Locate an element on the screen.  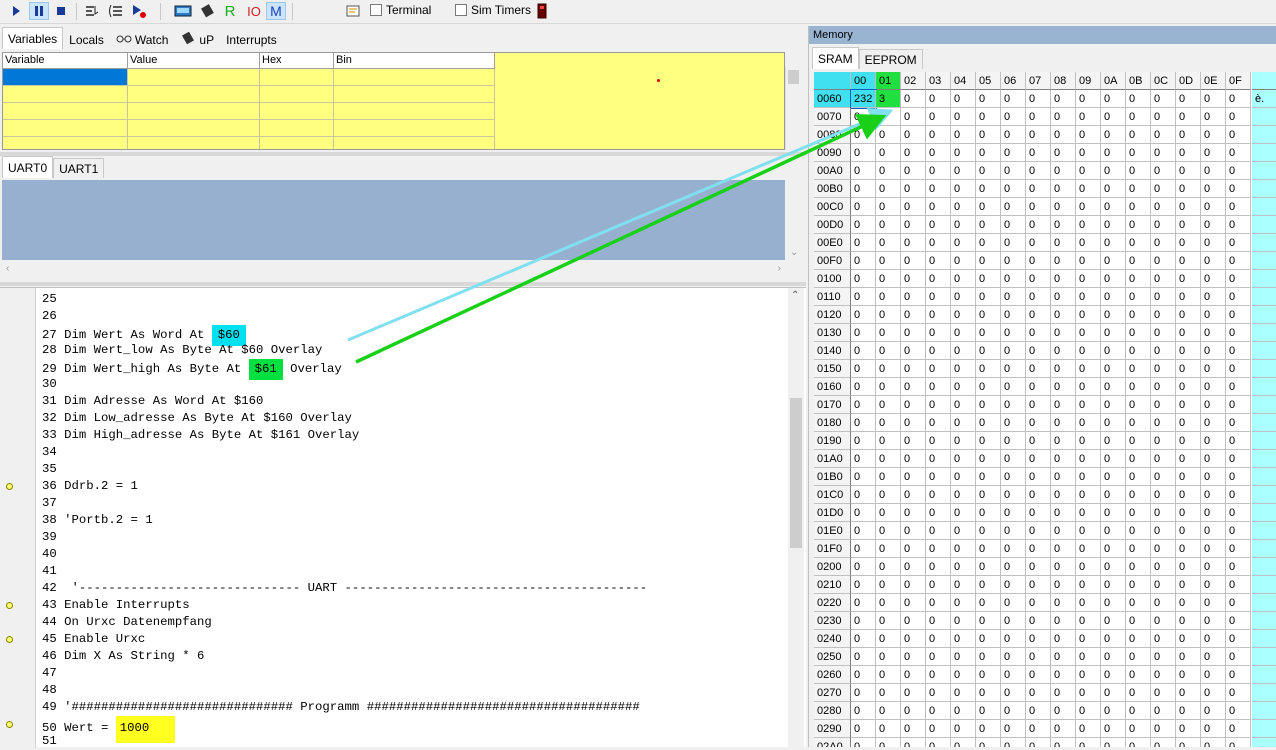
arrow-cyan is located at coordinates (620, 224).